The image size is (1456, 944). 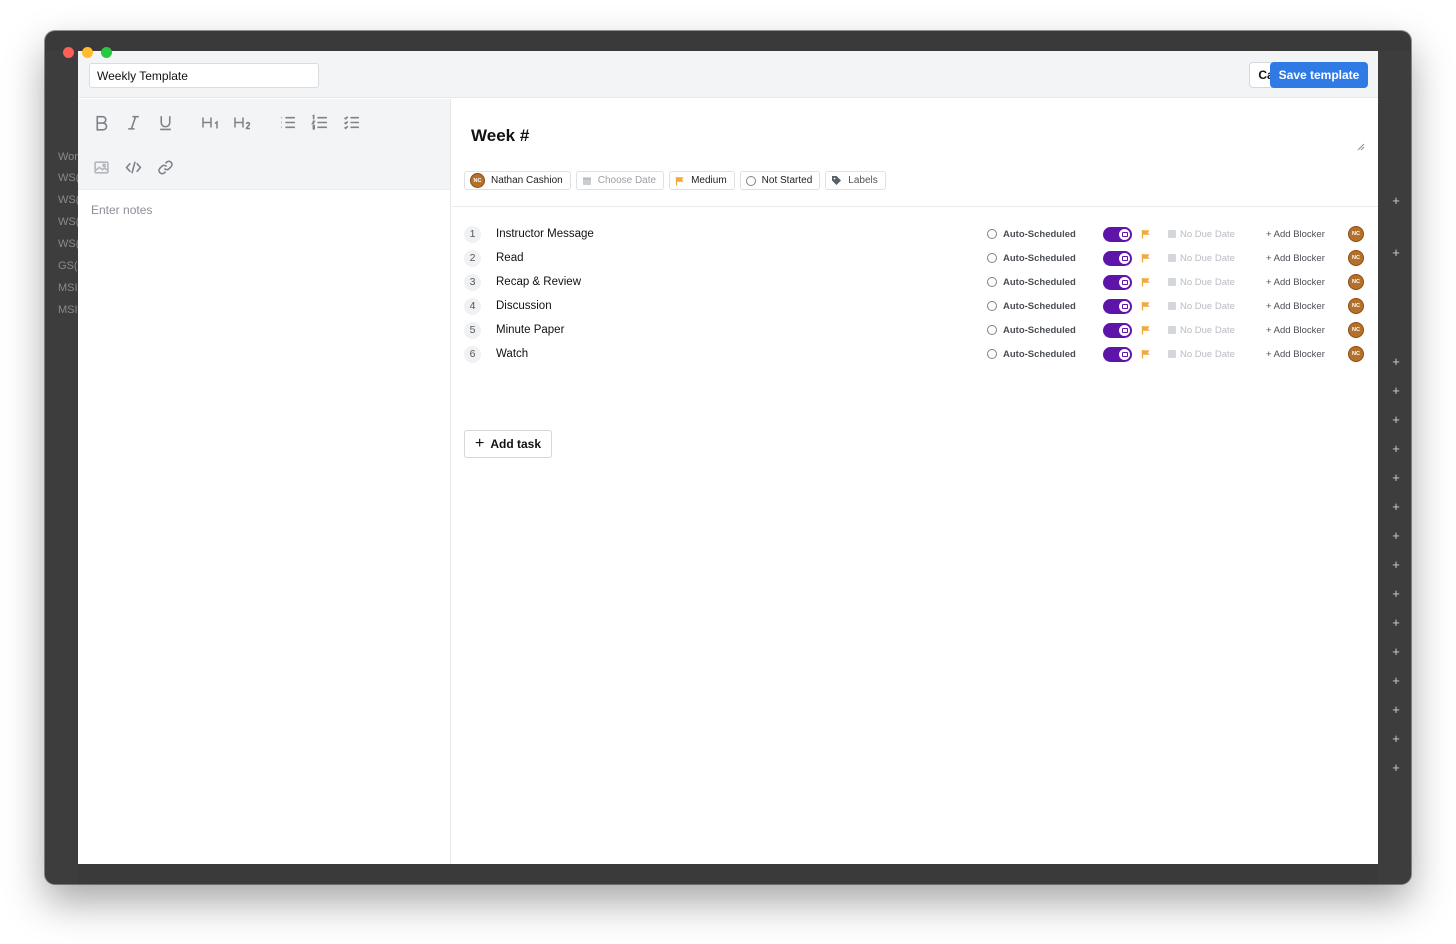 What do you see at coordinates (510, 258) in the screenshot?
I see `task-name: Read` at bounding box center [510, 258].